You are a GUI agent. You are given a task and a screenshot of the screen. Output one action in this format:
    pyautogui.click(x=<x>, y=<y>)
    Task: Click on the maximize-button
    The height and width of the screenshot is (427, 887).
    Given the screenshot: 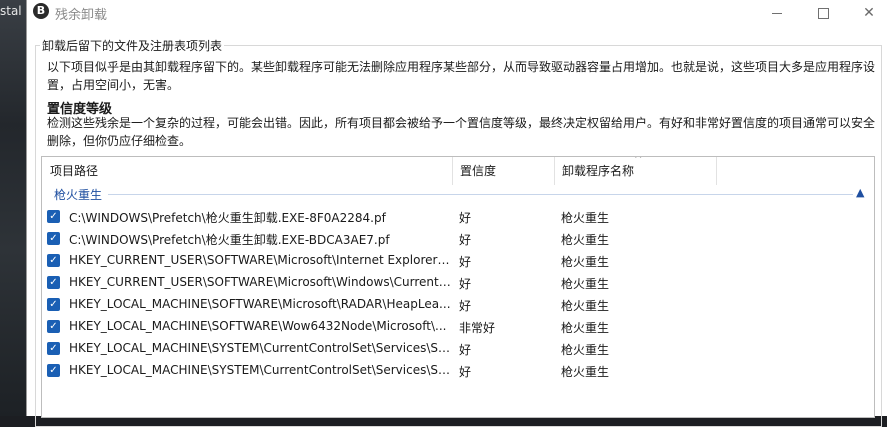 What is the action you would take?
    pyautogui.click(x=823, y=13)
    